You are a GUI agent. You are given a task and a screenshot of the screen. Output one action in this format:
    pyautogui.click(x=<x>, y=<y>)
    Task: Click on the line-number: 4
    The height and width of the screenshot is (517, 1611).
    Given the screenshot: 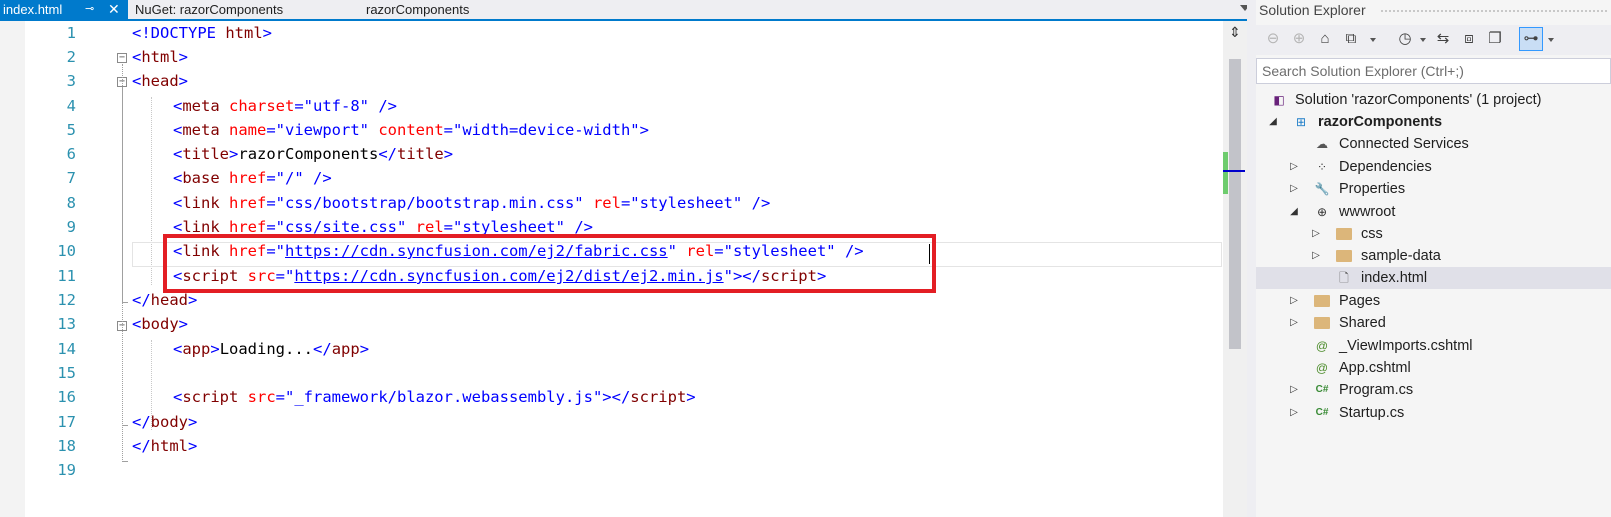 What is the action you would take?
    pyautogui.click(x=71, y=106)
    